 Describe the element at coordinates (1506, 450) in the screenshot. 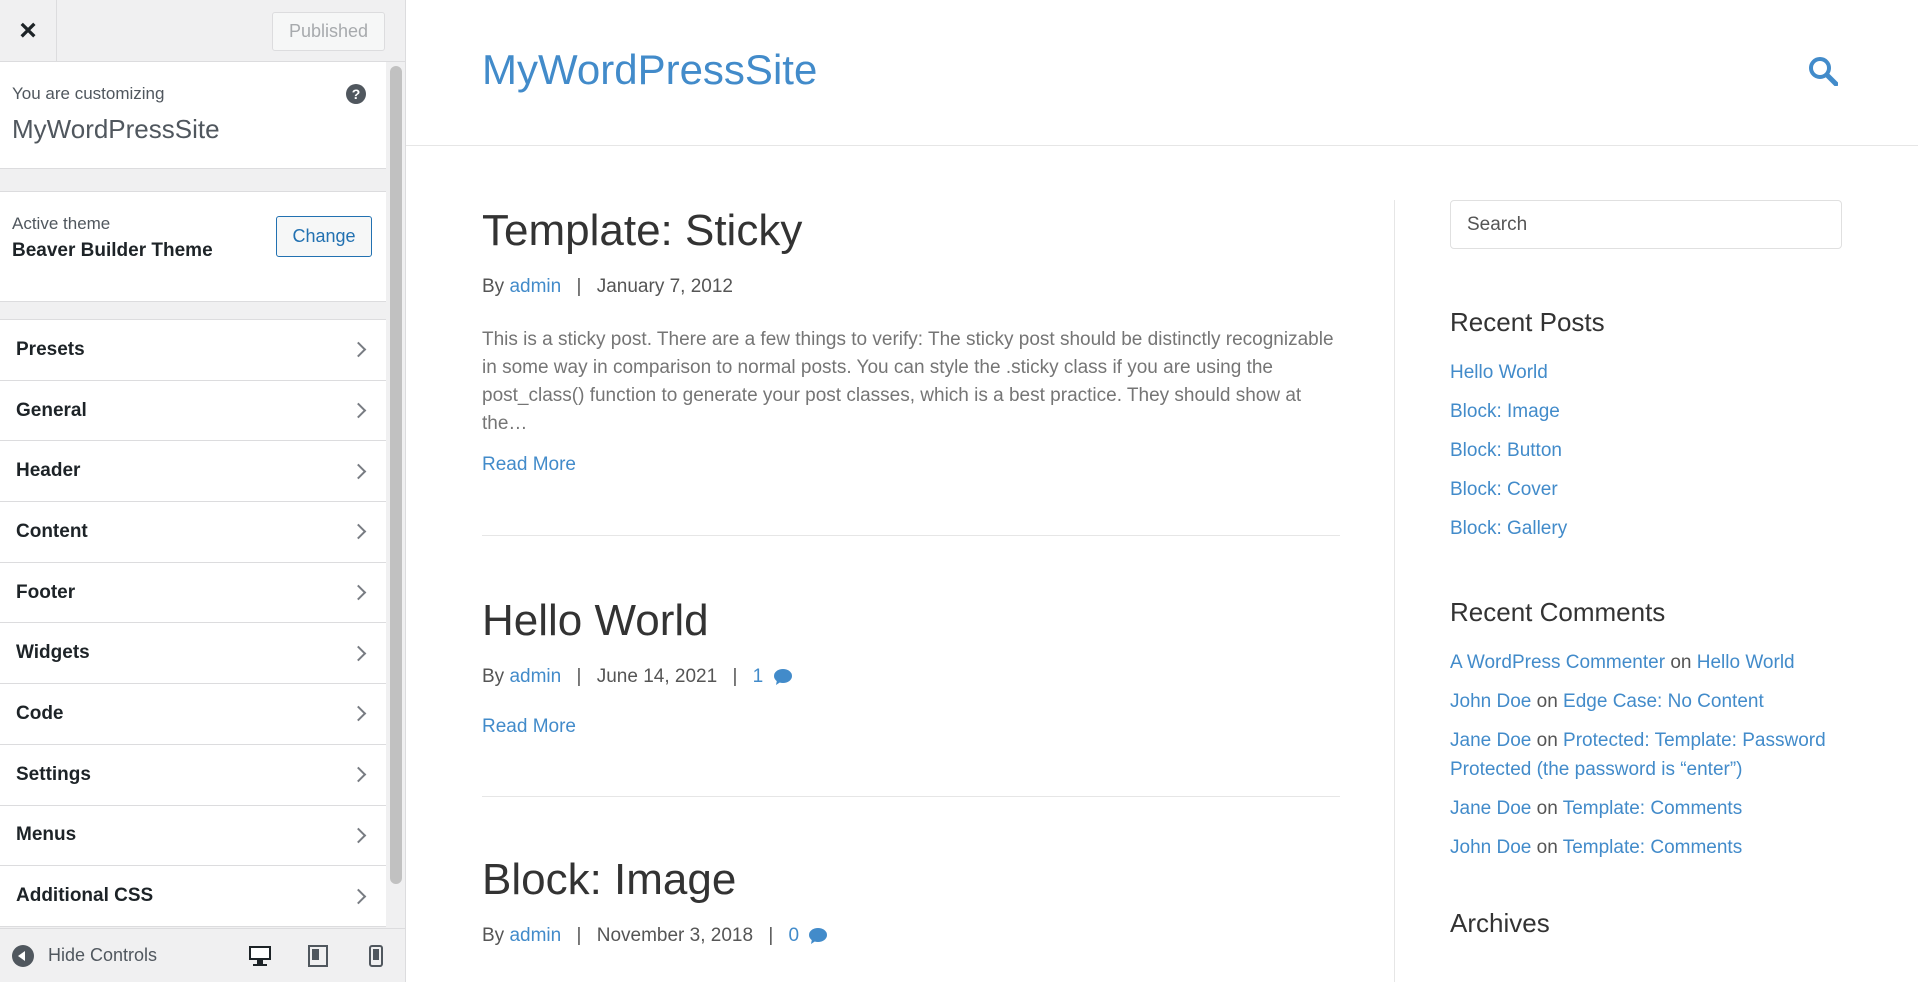

I see `recent-post-link: Block: Button` at that location.